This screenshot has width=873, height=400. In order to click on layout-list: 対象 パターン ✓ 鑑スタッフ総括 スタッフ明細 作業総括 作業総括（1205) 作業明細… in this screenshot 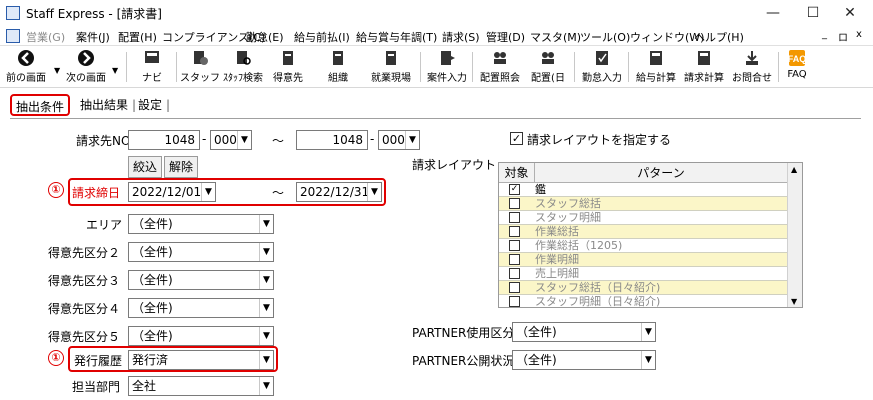, I will do `click(650, 235)`.